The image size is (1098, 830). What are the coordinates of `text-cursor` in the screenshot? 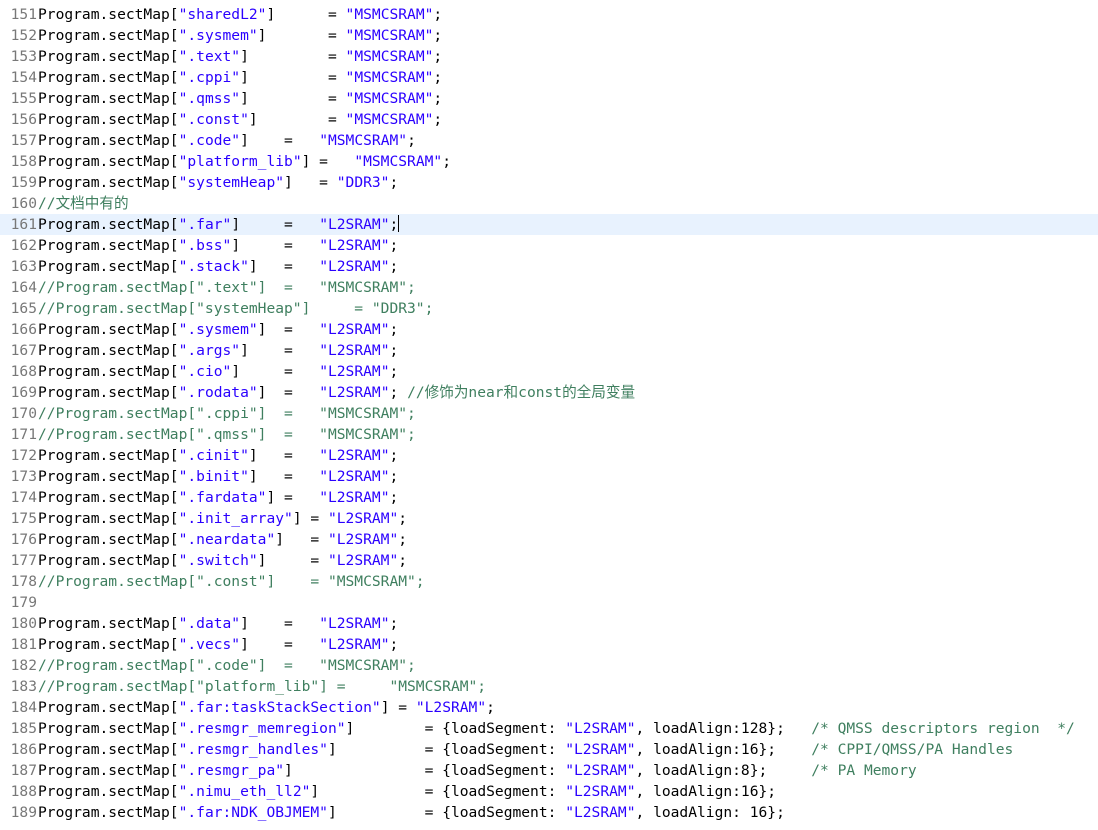 It's located at (399, 223).